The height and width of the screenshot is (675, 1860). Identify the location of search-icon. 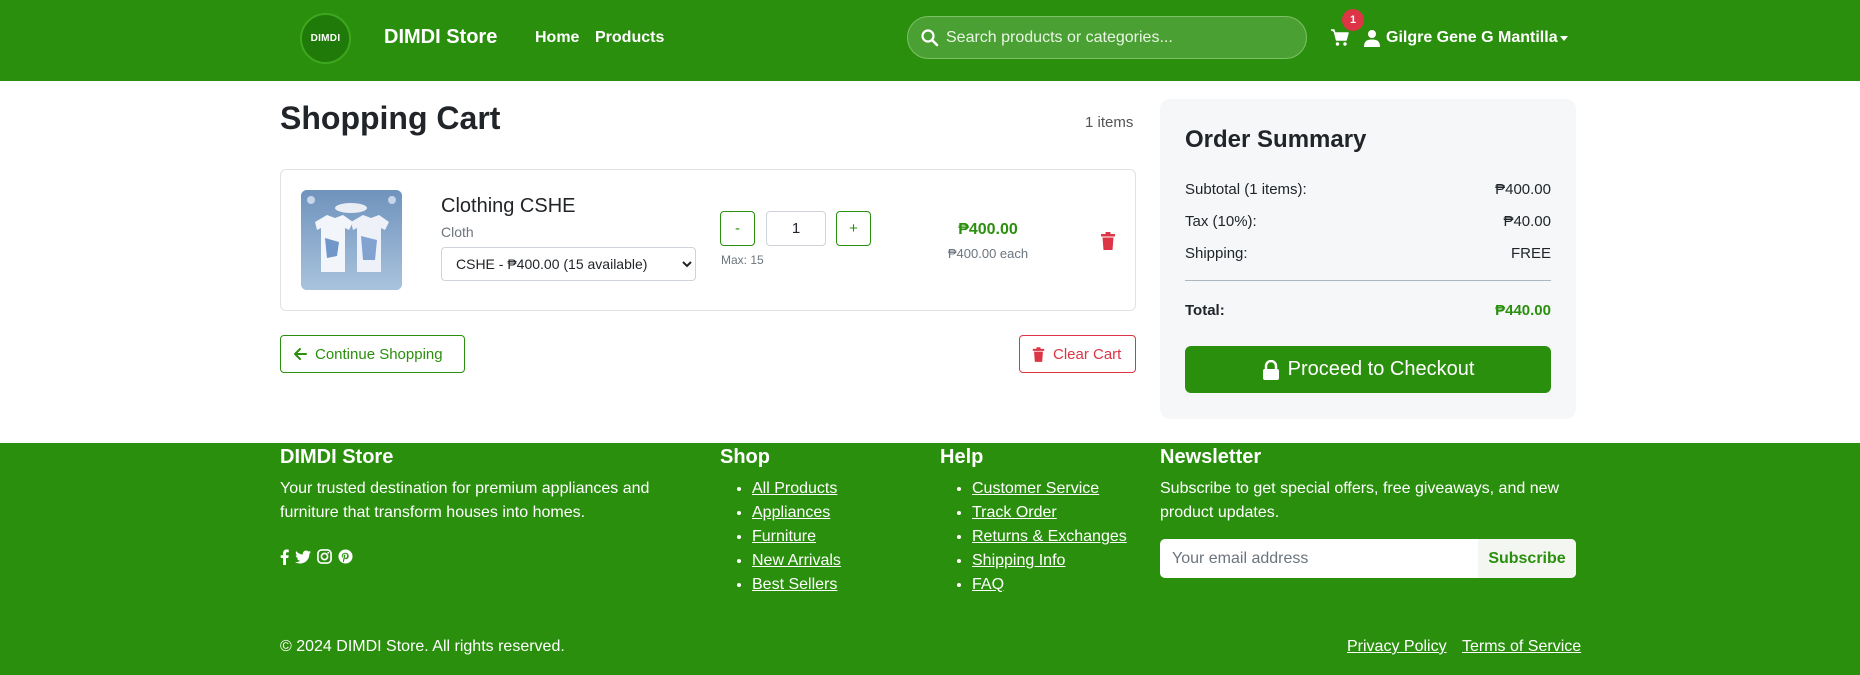
(930, 38).